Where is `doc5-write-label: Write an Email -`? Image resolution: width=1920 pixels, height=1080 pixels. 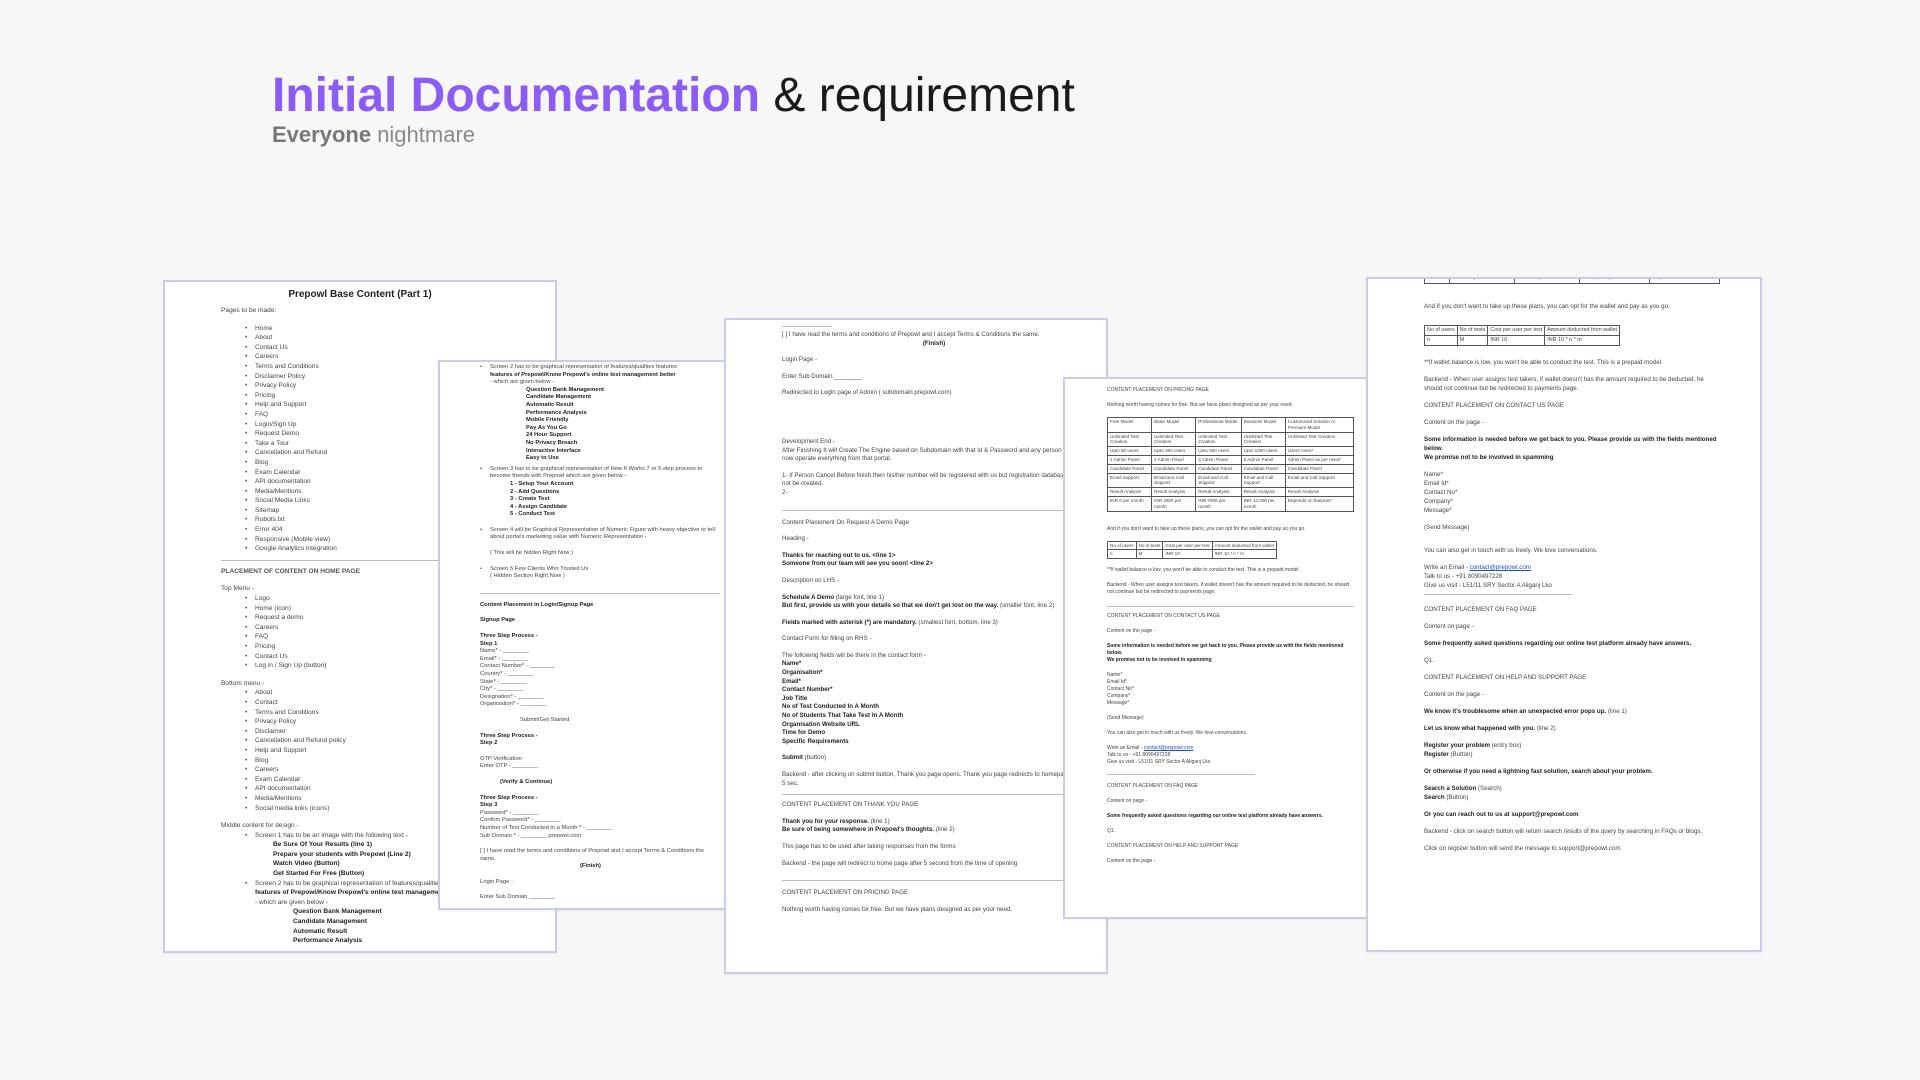
doc5-write-label: Write an Email - is located at coordinates (1446, 567).